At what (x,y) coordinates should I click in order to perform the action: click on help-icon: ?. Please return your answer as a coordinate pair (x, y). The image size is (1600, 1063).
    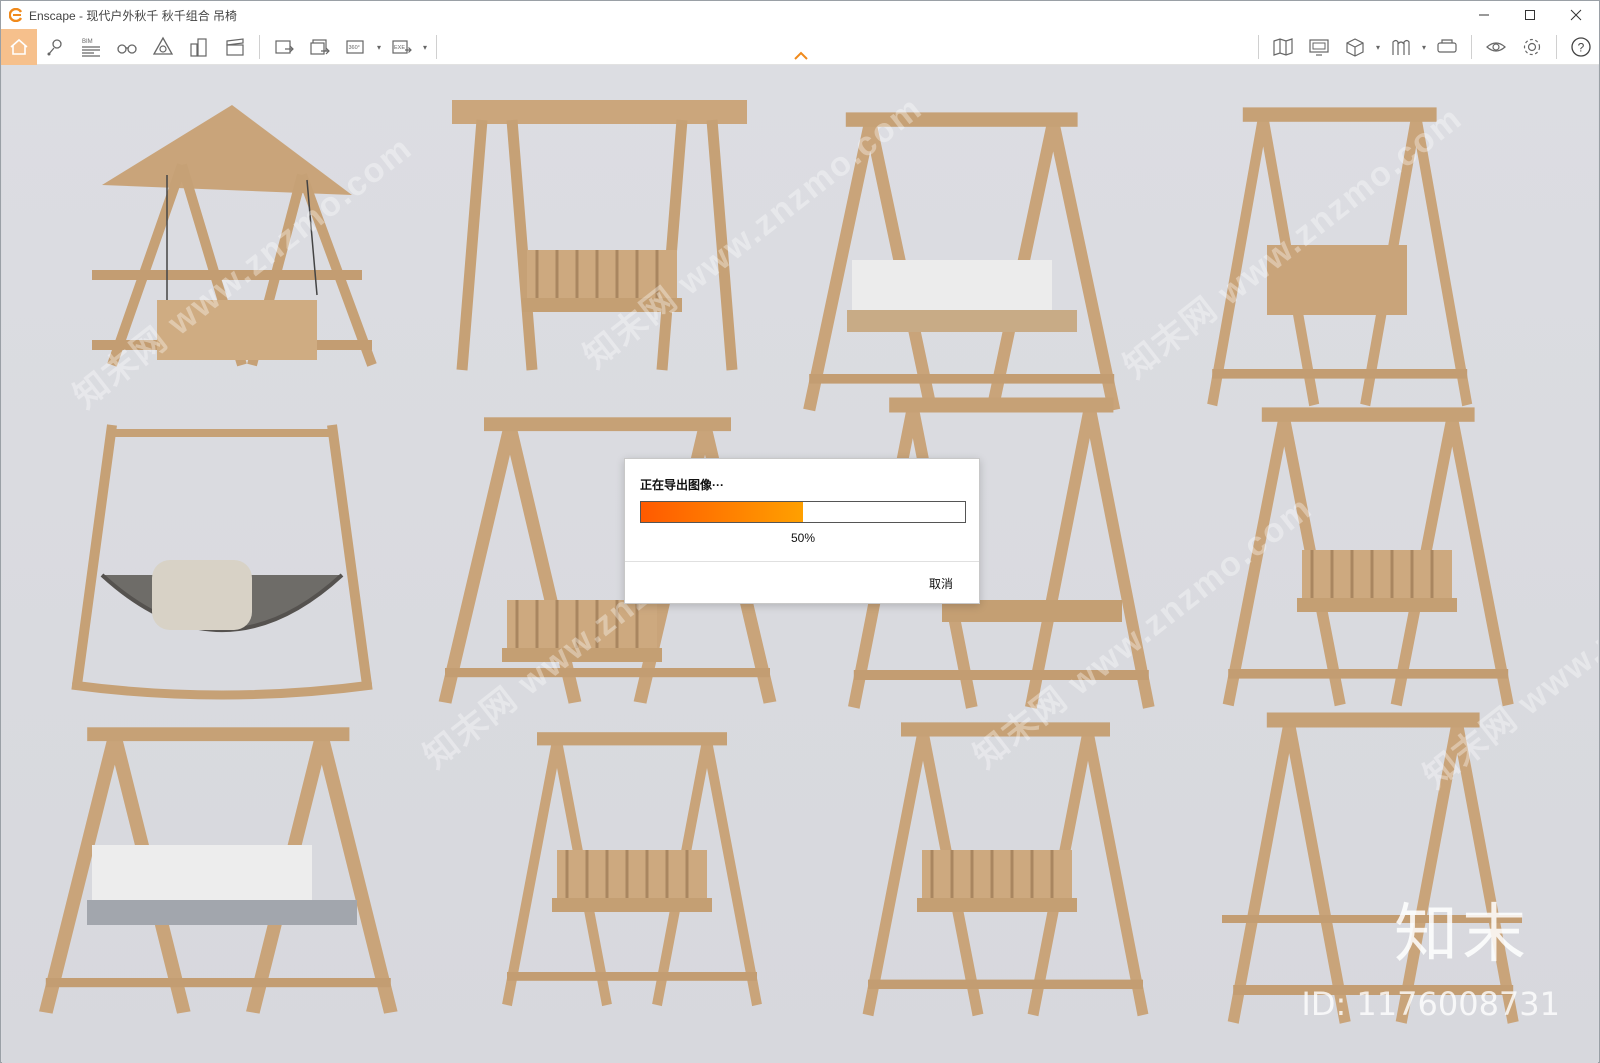
    Looking at the image, I should click on (1581, 47).